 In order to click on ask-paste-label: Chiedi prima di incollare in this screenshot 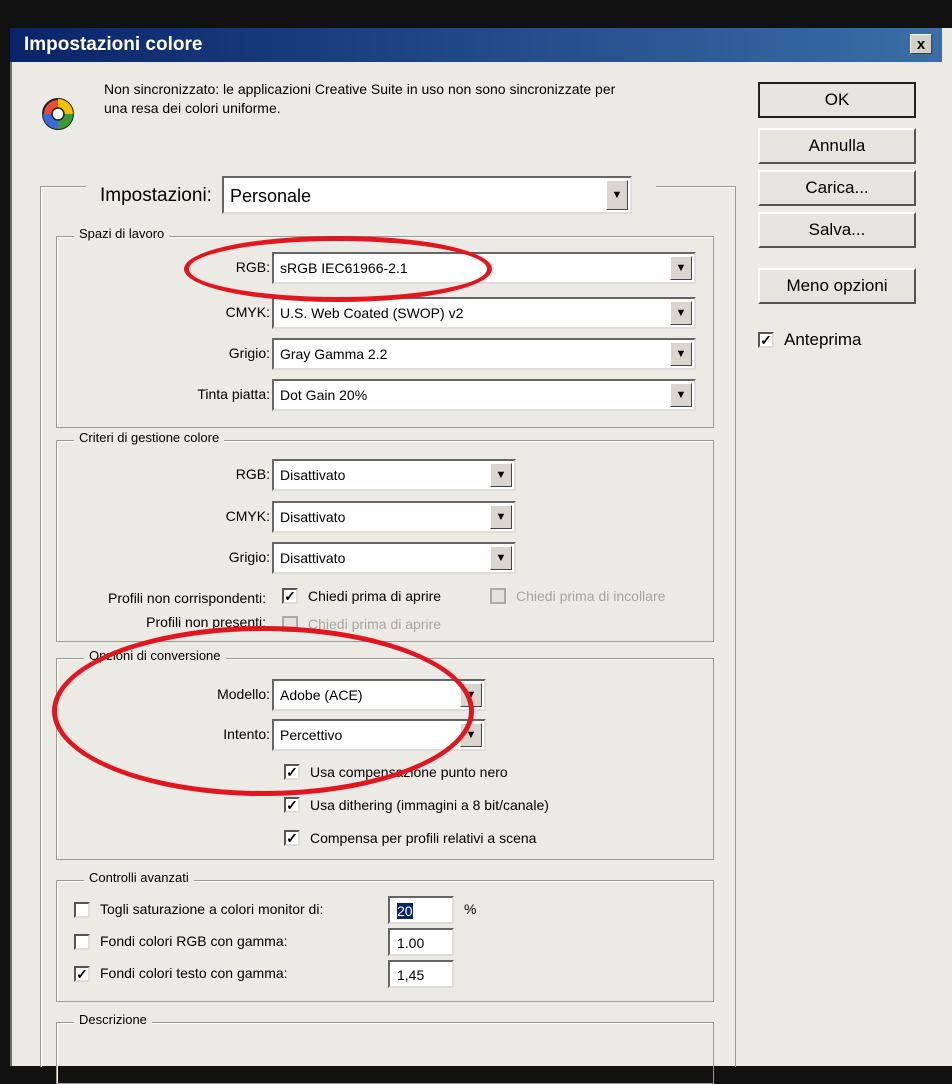, I will do `click(591, 596)`.